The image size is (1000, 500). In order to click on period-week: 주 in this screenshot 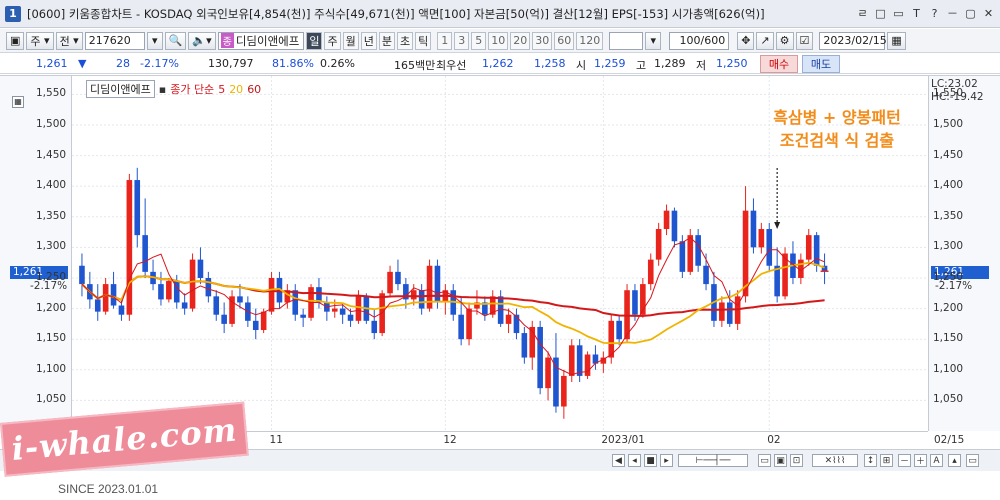, I will do `click(332, 40)`.